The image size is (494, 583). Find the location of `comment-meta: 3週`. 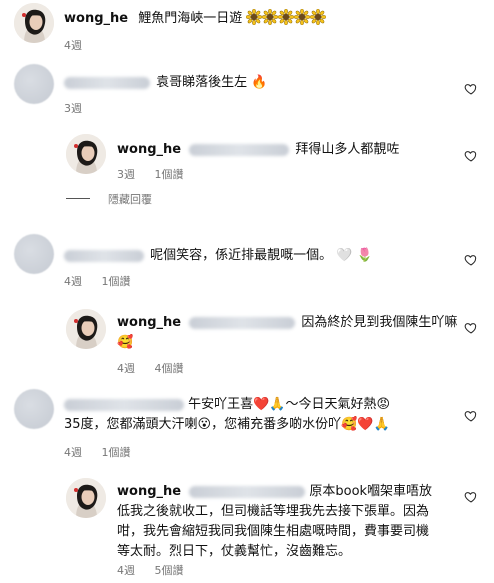

comment-meta: 3週 is located at coordinates (81, 108).